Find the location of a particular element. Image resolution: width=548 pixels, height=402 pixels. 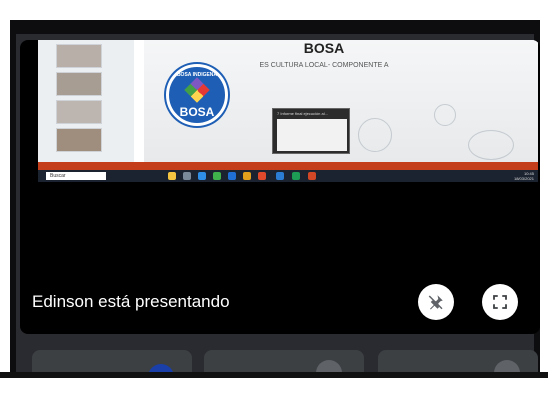

slide-thumbnails is located at coordinates (86, 101).